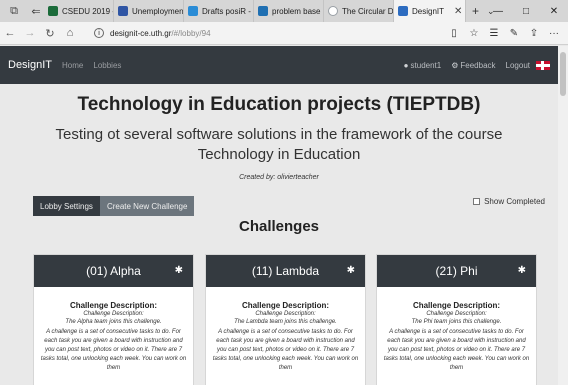 The width and height of the screenshot is (568, 385). What do you see at coordinates (191, 33) in the screenshot?
I see `url-path: /#/lobby/94` at bounding box center [191, 33].